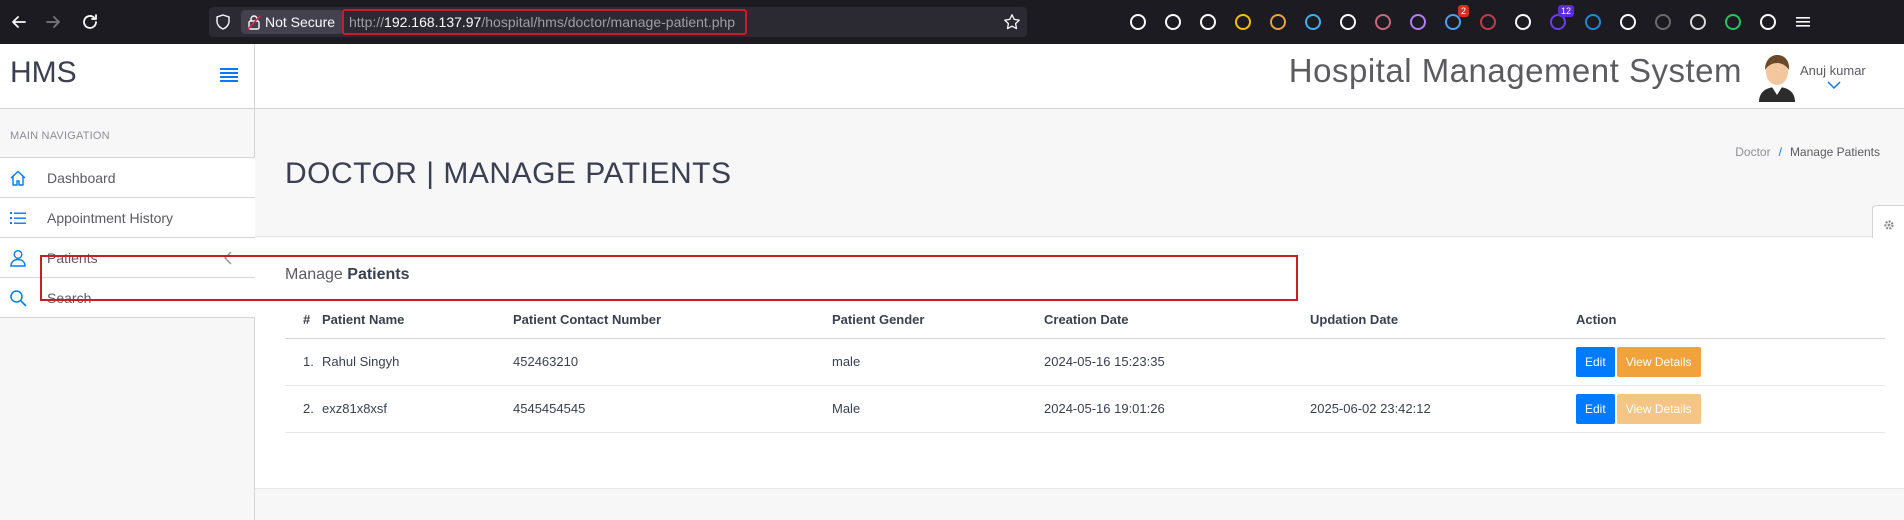 The width and height of the screenshot is (1904, 520). I want to click on section-title-bold: Patients, so click(378, 274).